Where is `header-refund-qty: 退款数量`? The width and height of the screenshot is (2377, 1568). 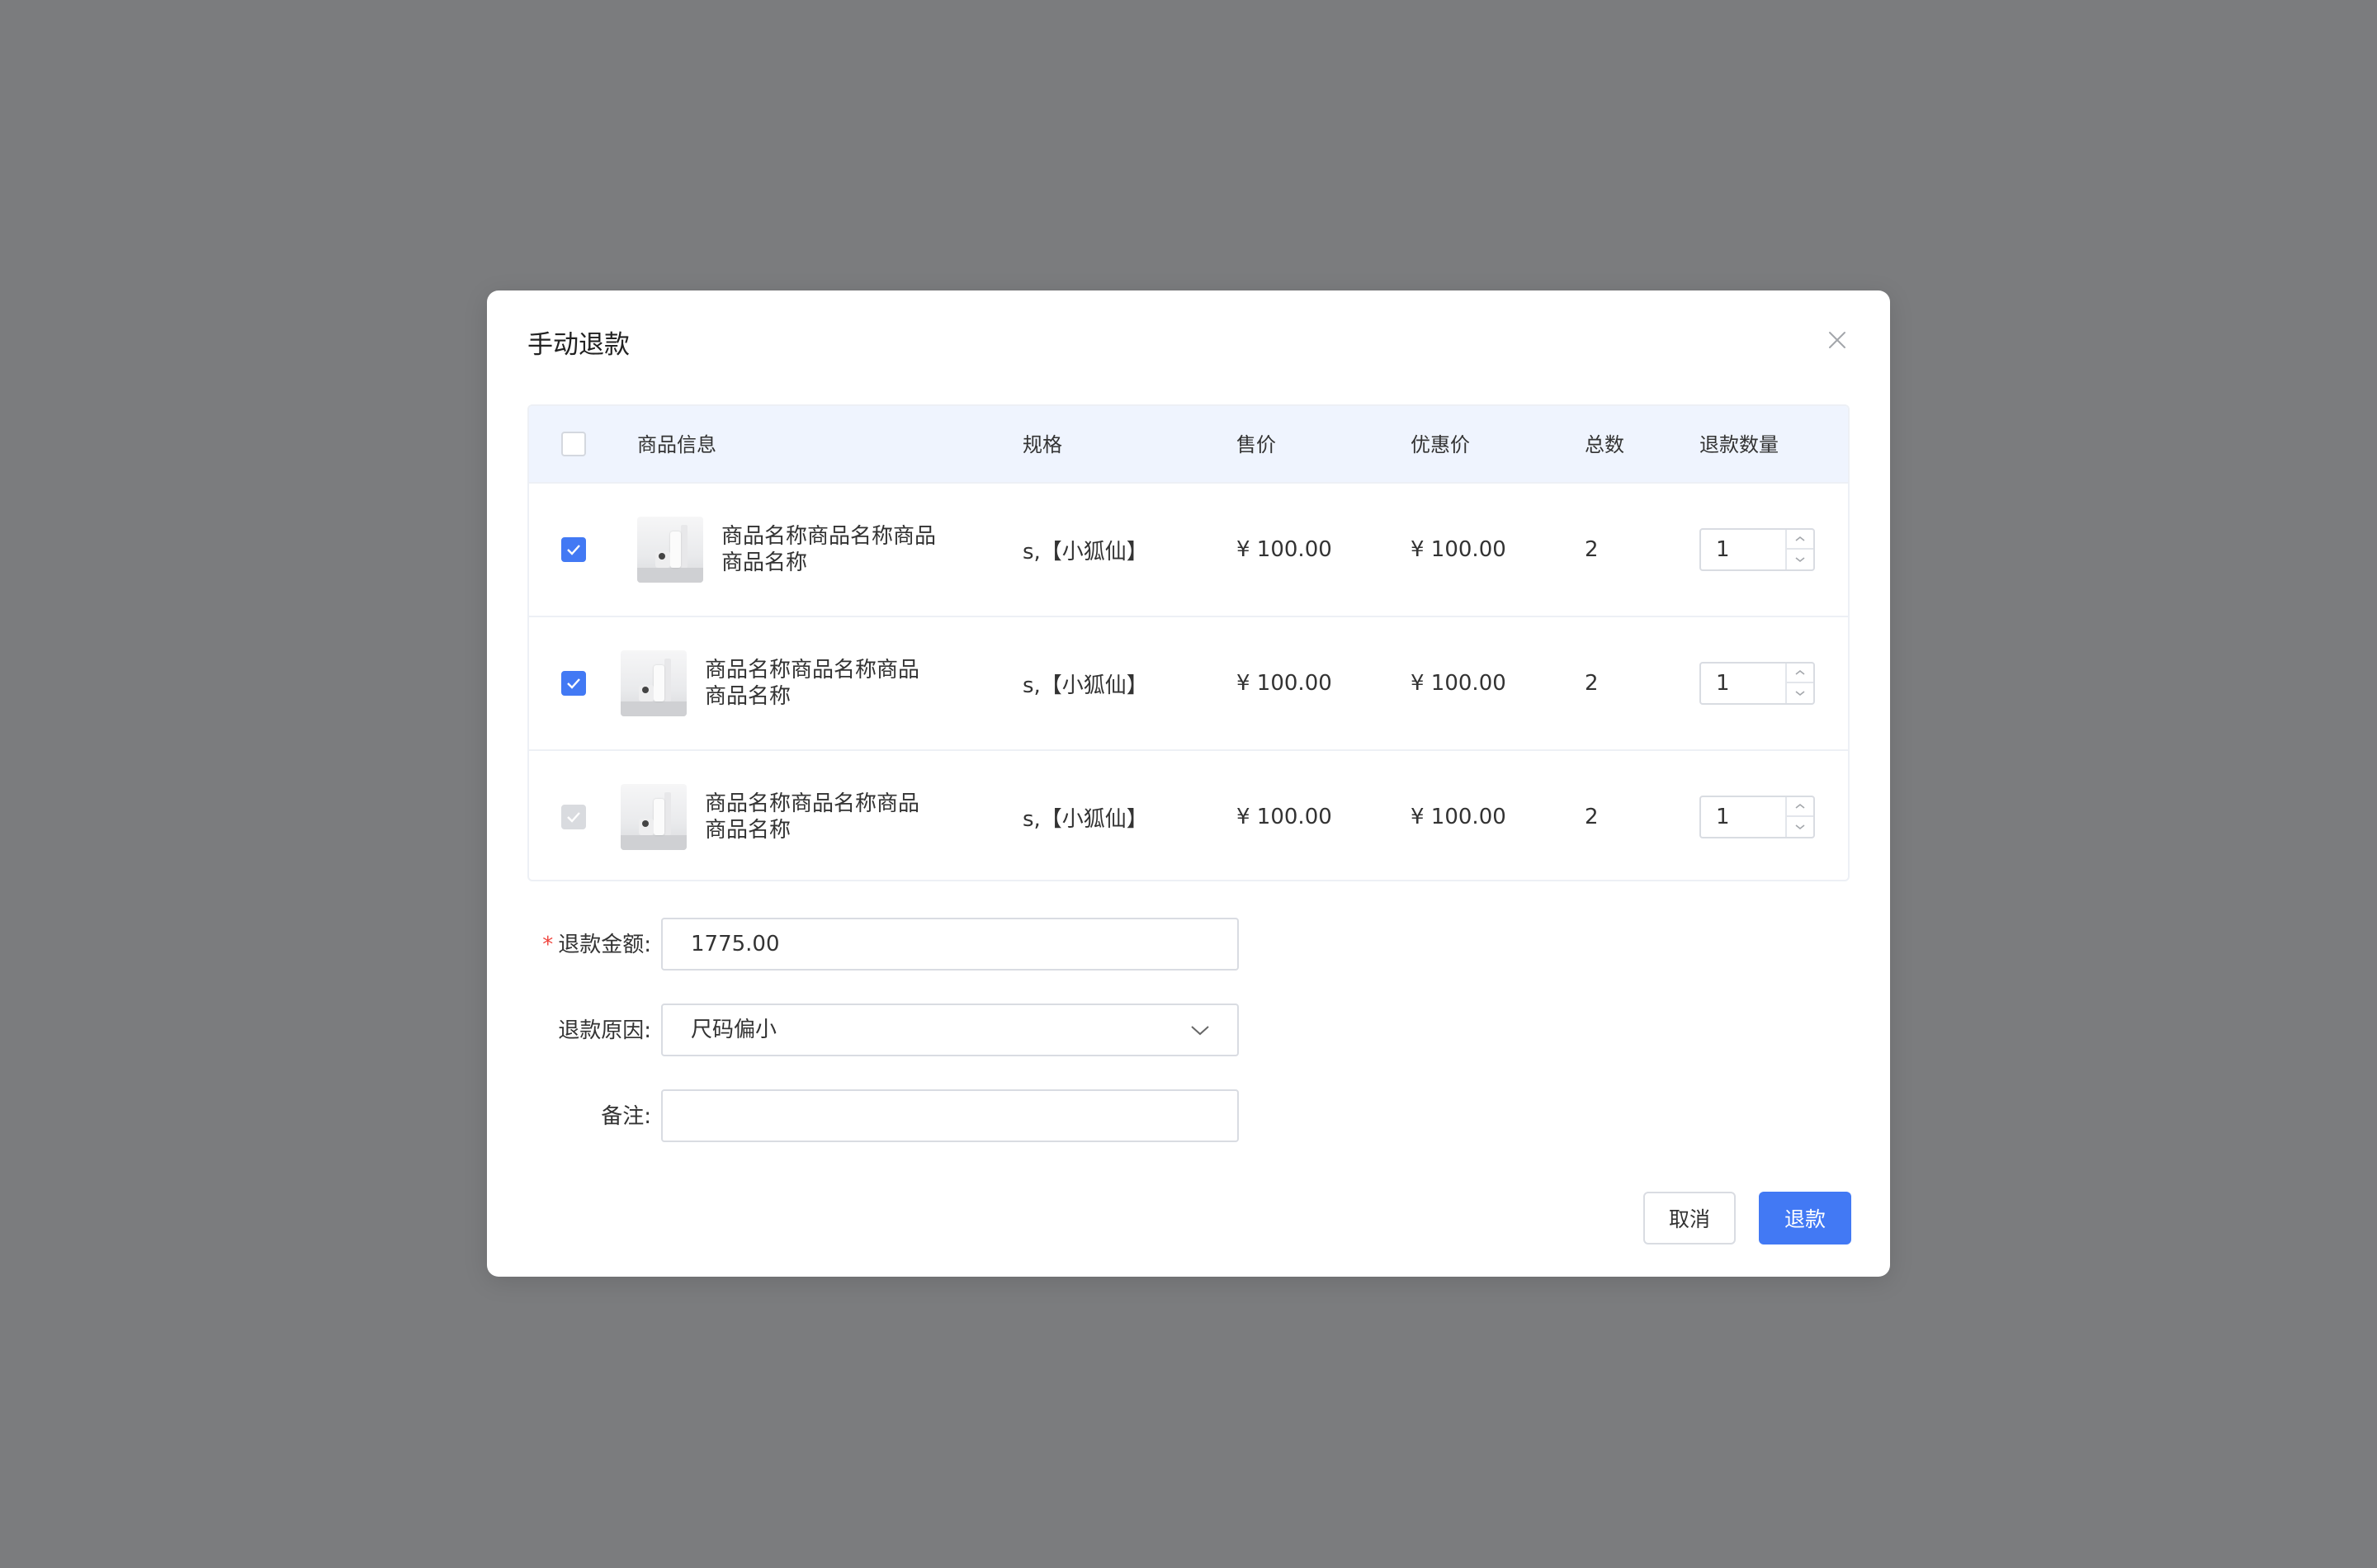 header-refund-qty: 退款数量 is located at coordinates (1739, 444).